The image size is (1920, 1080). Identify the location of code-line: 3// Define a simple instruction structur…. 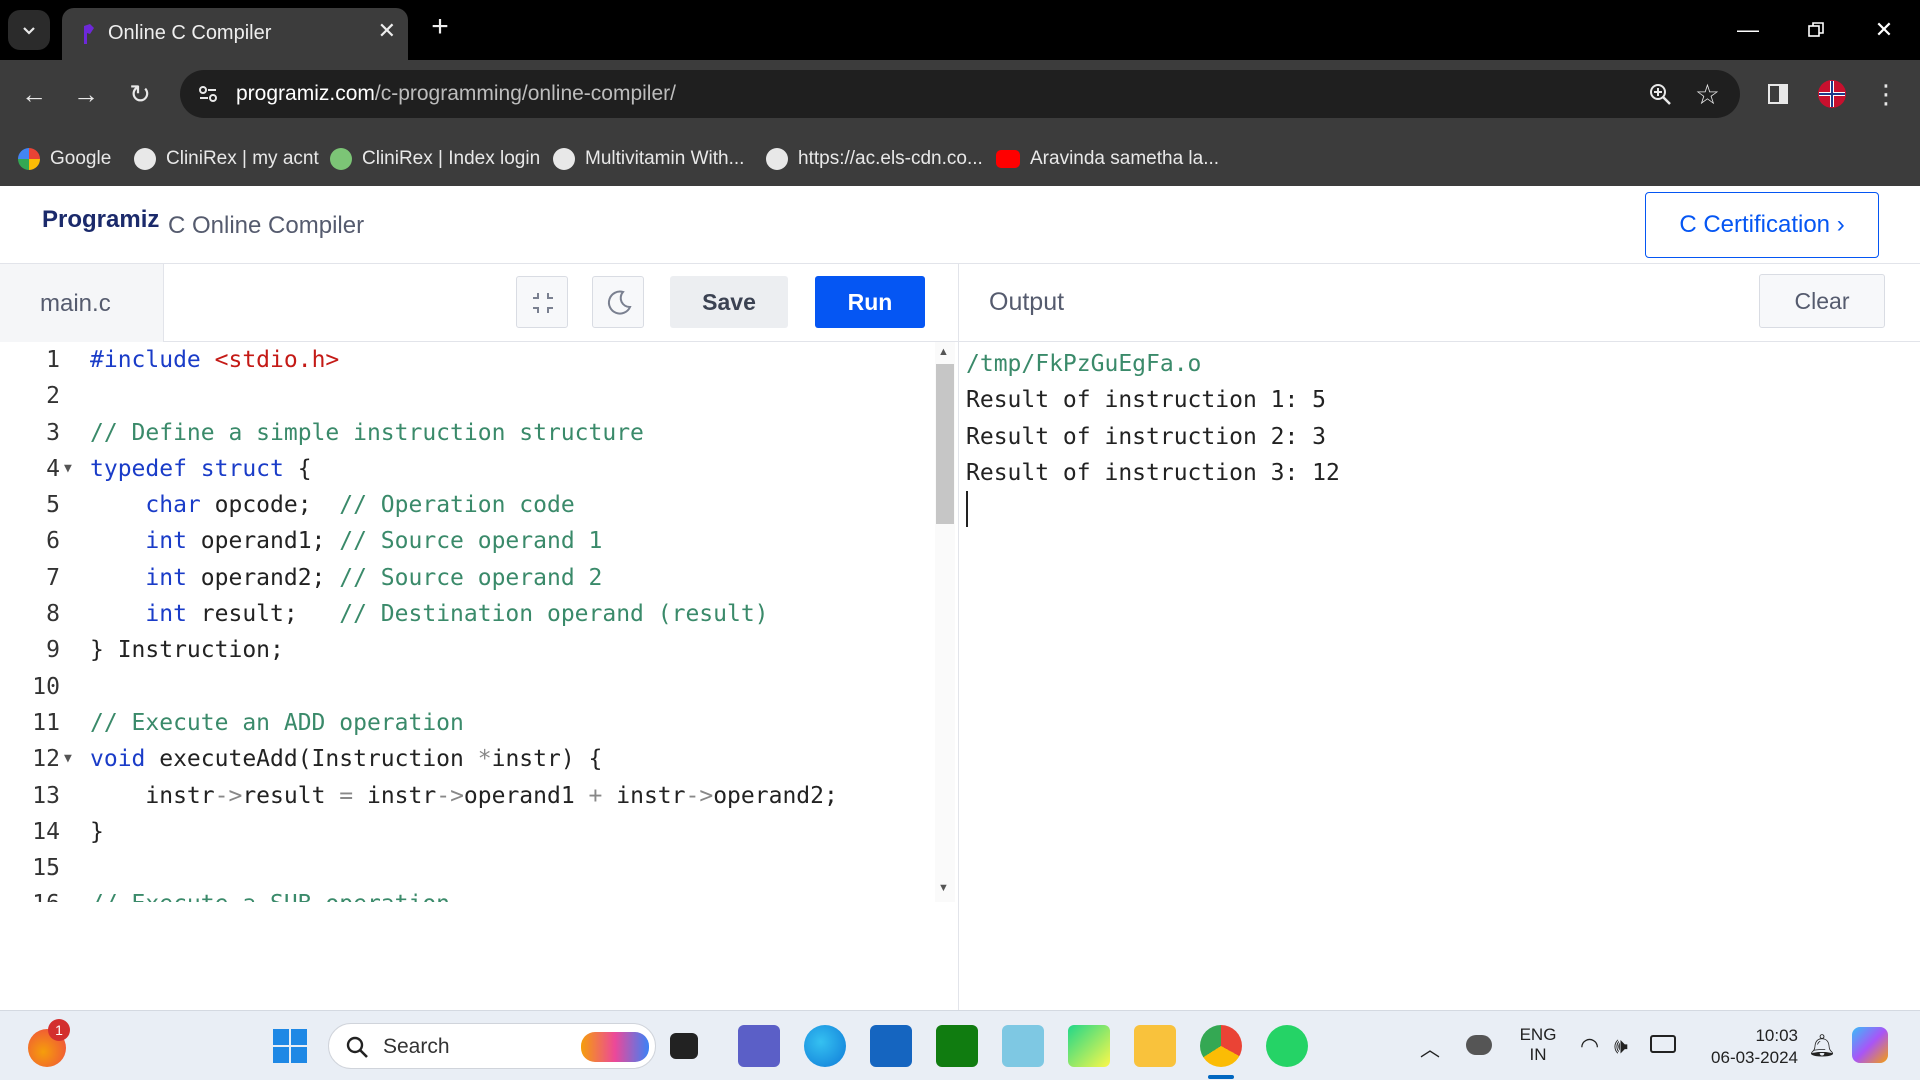
(345, 432).